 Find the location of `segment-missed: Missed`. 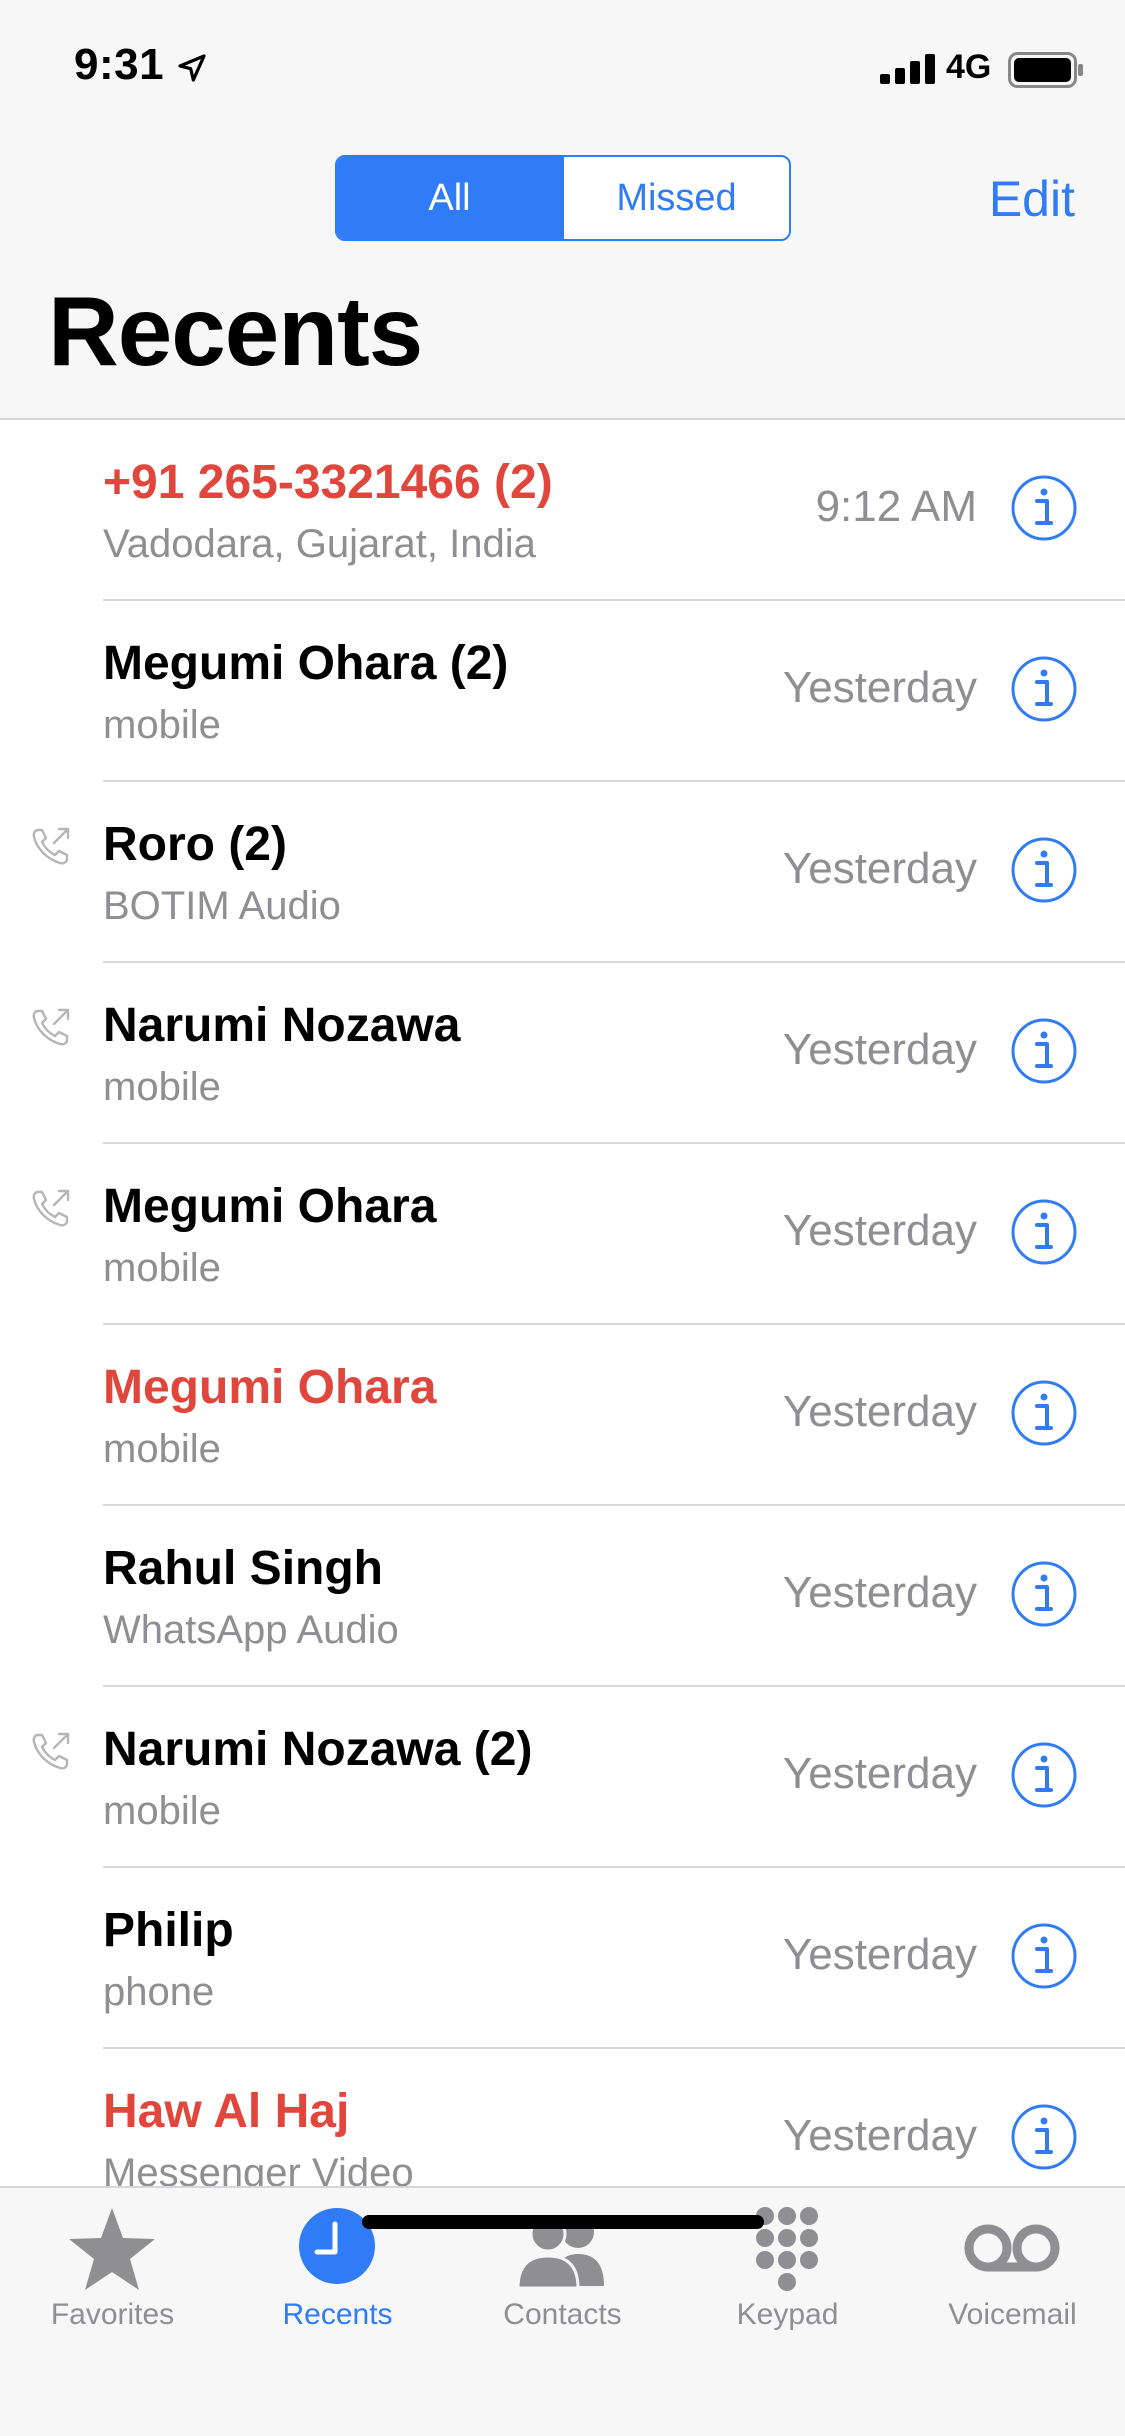

segment-missed: Missed is located at coordinates (675, 198).